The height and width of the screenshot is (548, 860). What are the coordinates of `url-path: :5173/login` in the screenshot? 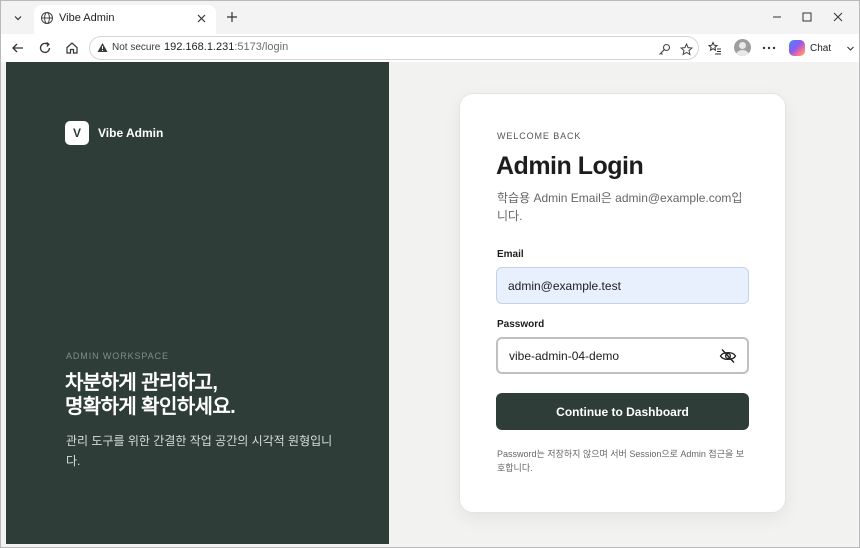 It's located at (261, 47).